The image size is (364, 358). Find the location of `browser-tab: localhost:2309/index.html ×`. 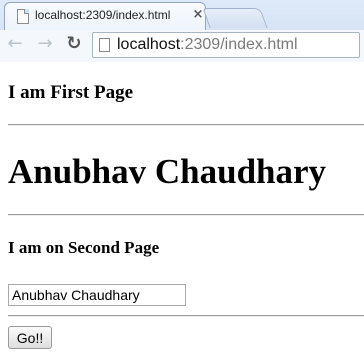

browser-tab: localhost:2309/index.html × is located at coordinates (105, 16).